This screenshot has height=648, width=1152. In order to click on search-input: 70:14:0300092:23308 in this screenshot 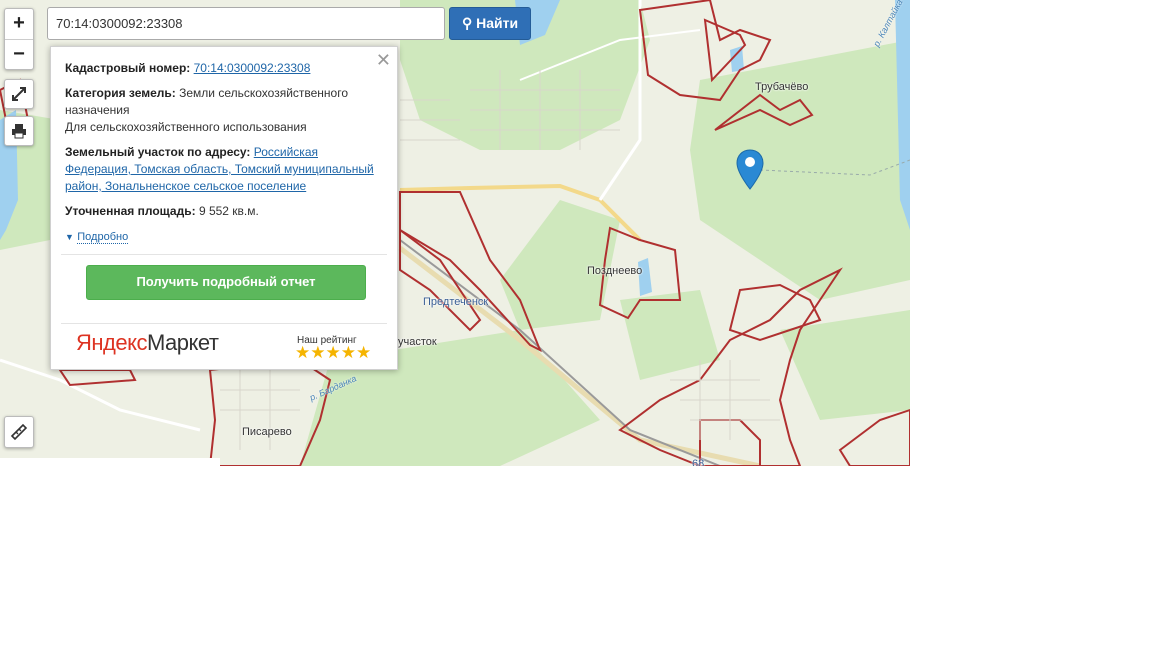, I will do `click(246, 23)`.